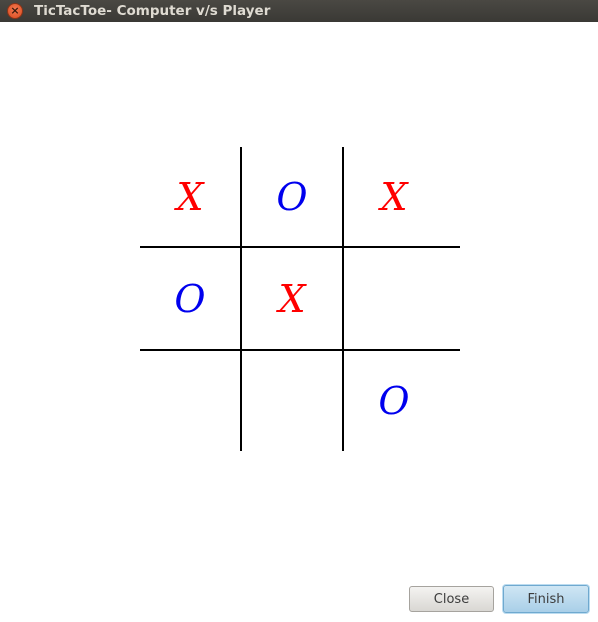  I want to click on board-cell-5: X, so click(292, 298).